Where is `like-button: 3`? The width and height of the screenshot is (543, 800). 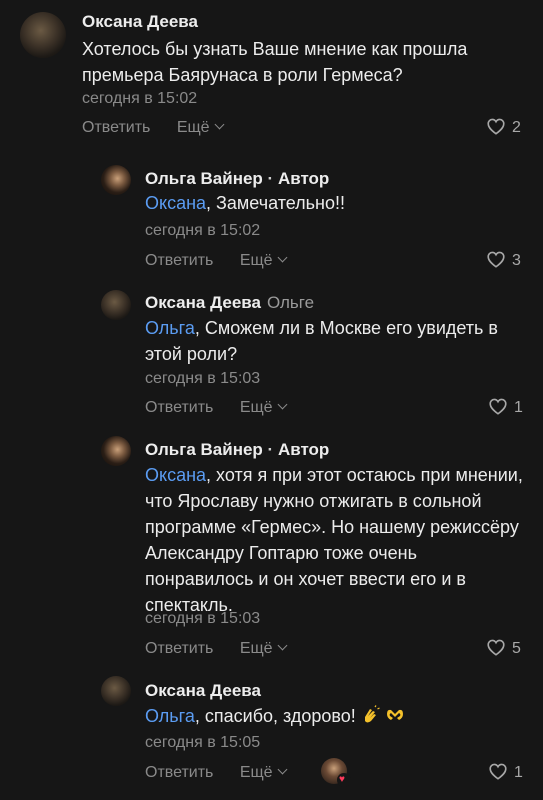 like-button: 3 is located at coordinates (503, 260).